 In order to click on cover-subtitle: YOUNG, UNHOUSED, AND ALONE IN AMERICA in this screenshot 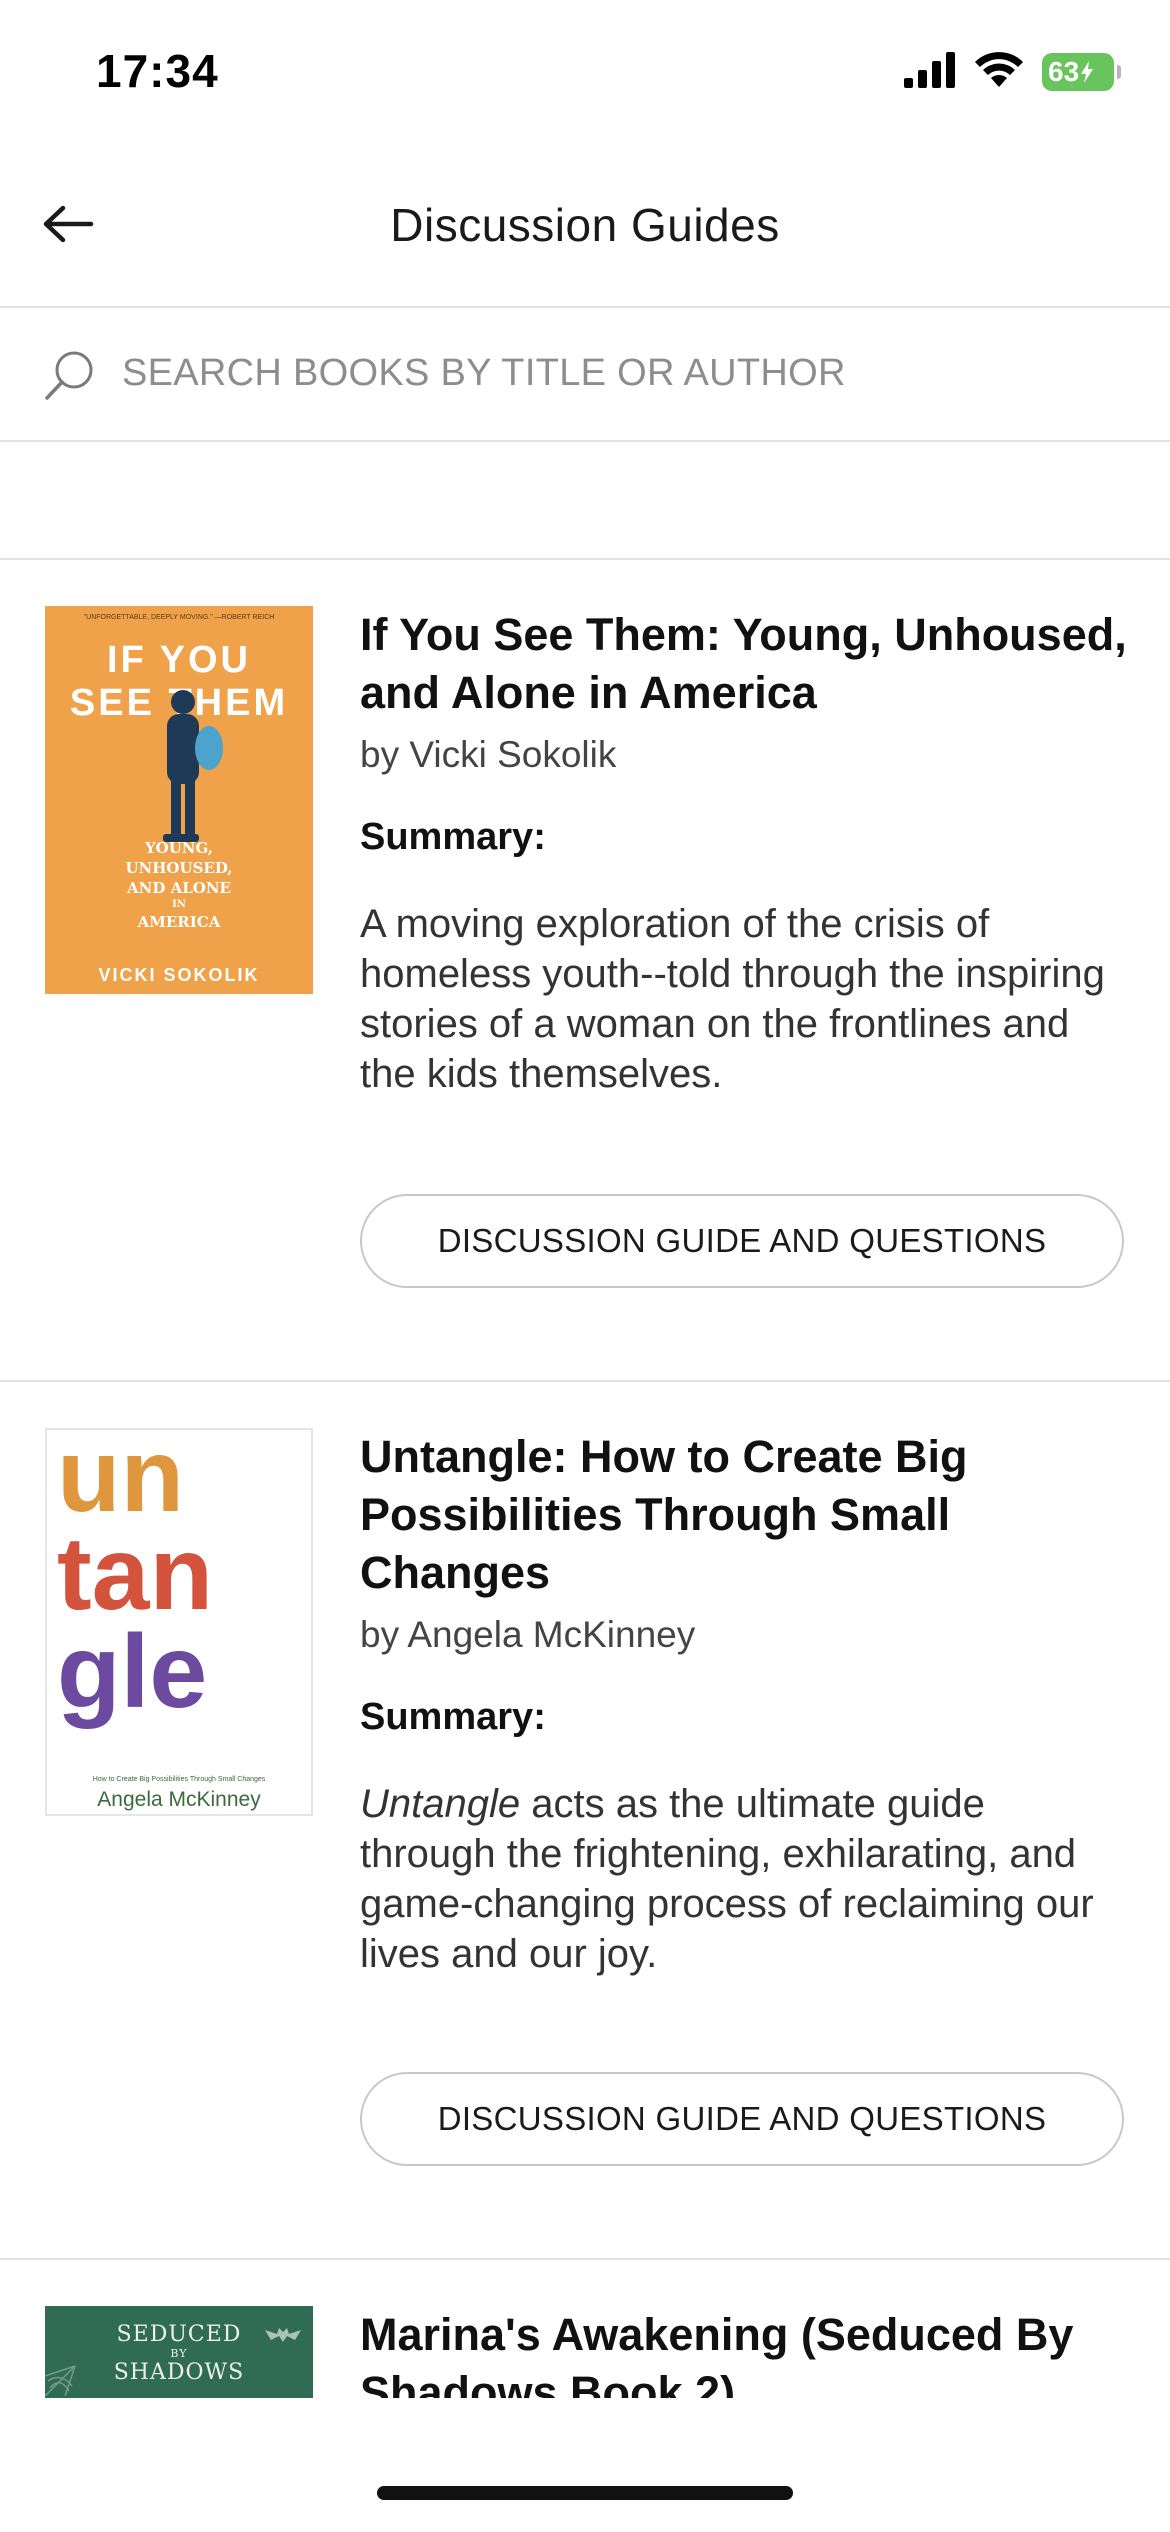, I will do `click(179, 885)`.